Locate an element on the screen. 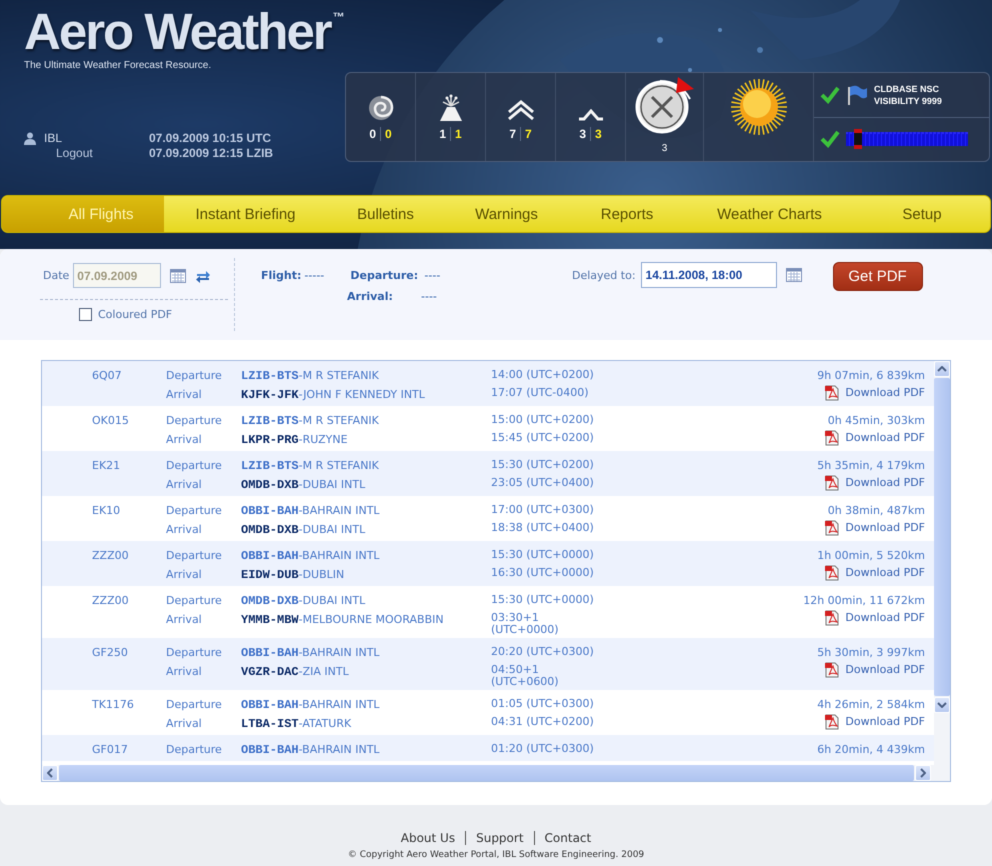 Image resolution: width=992 pixels, height=866 pixels. footer-link: Support is located at coordinates (500, 838).